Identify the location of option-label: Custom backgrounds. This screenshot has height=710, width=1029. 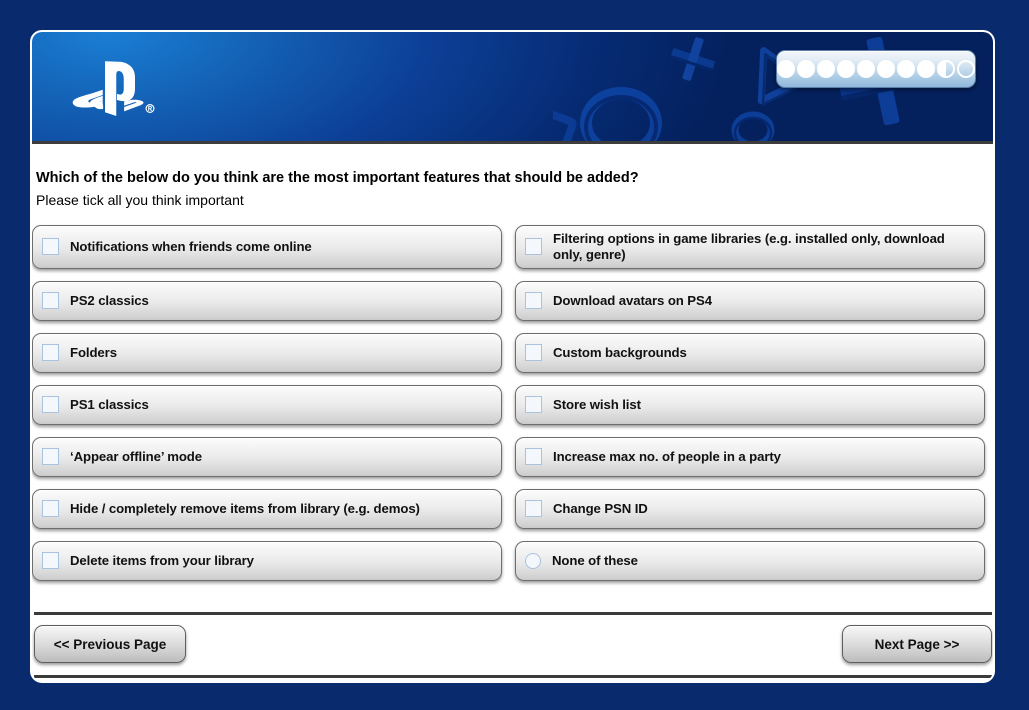
(620, 352).